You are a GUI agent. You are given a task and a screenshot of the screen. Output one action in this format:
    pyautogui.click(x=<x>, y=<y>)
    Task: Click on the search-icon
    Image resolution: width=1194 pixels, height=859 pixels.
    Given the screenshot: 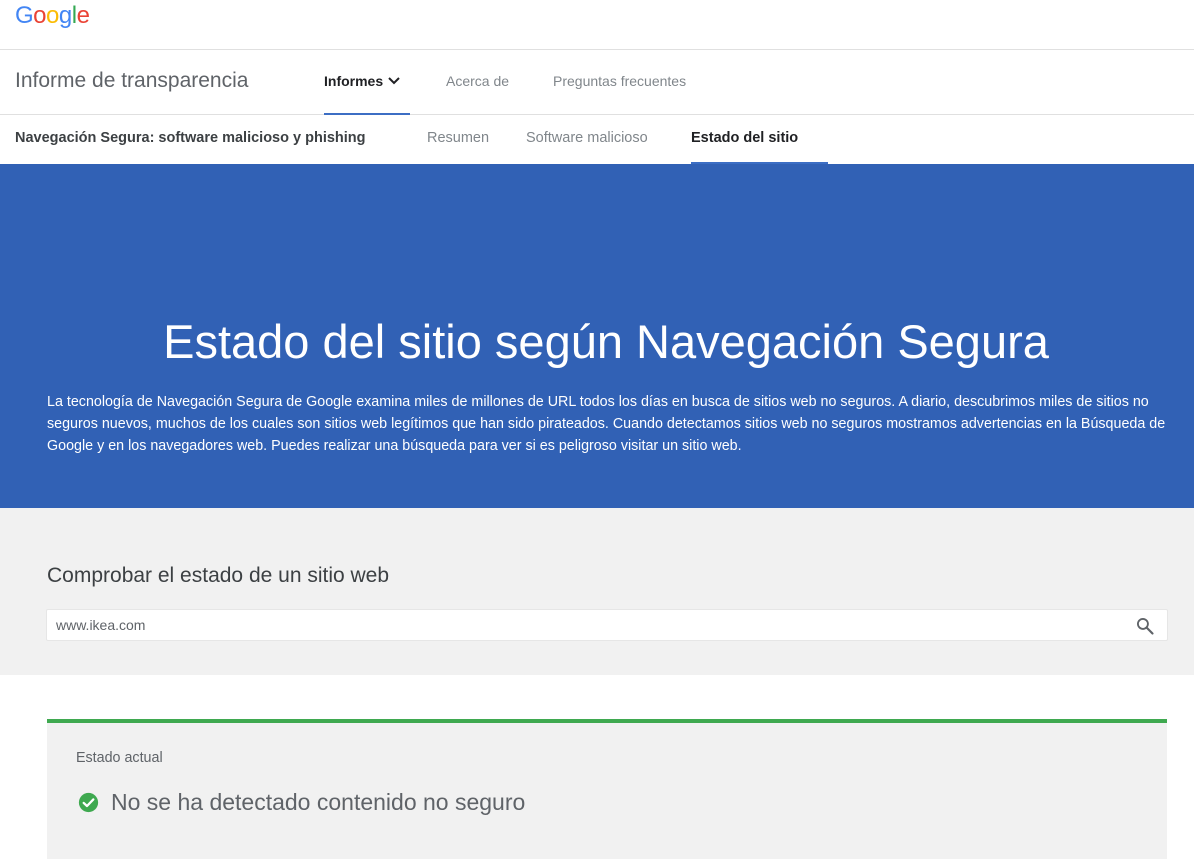 What is the action you would take?
    pyautogui.click(x=1145, y=626)
    